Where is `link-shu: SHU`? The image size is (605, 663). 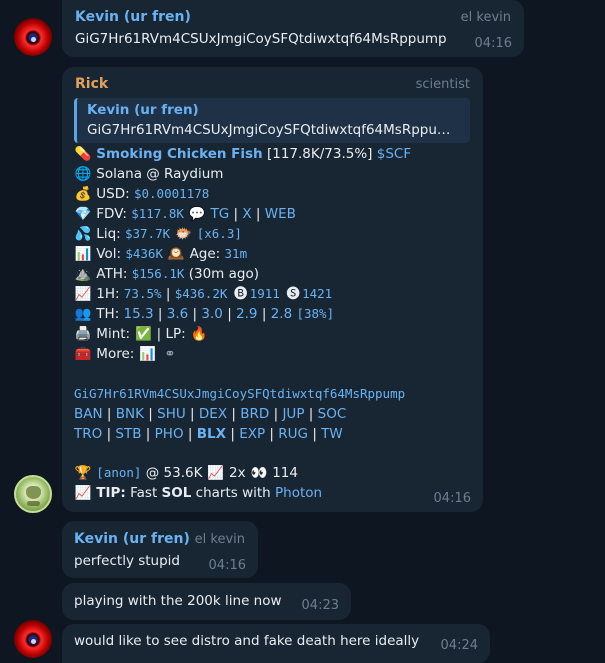
link-shu: SHU is located at coordinates (171, 414).